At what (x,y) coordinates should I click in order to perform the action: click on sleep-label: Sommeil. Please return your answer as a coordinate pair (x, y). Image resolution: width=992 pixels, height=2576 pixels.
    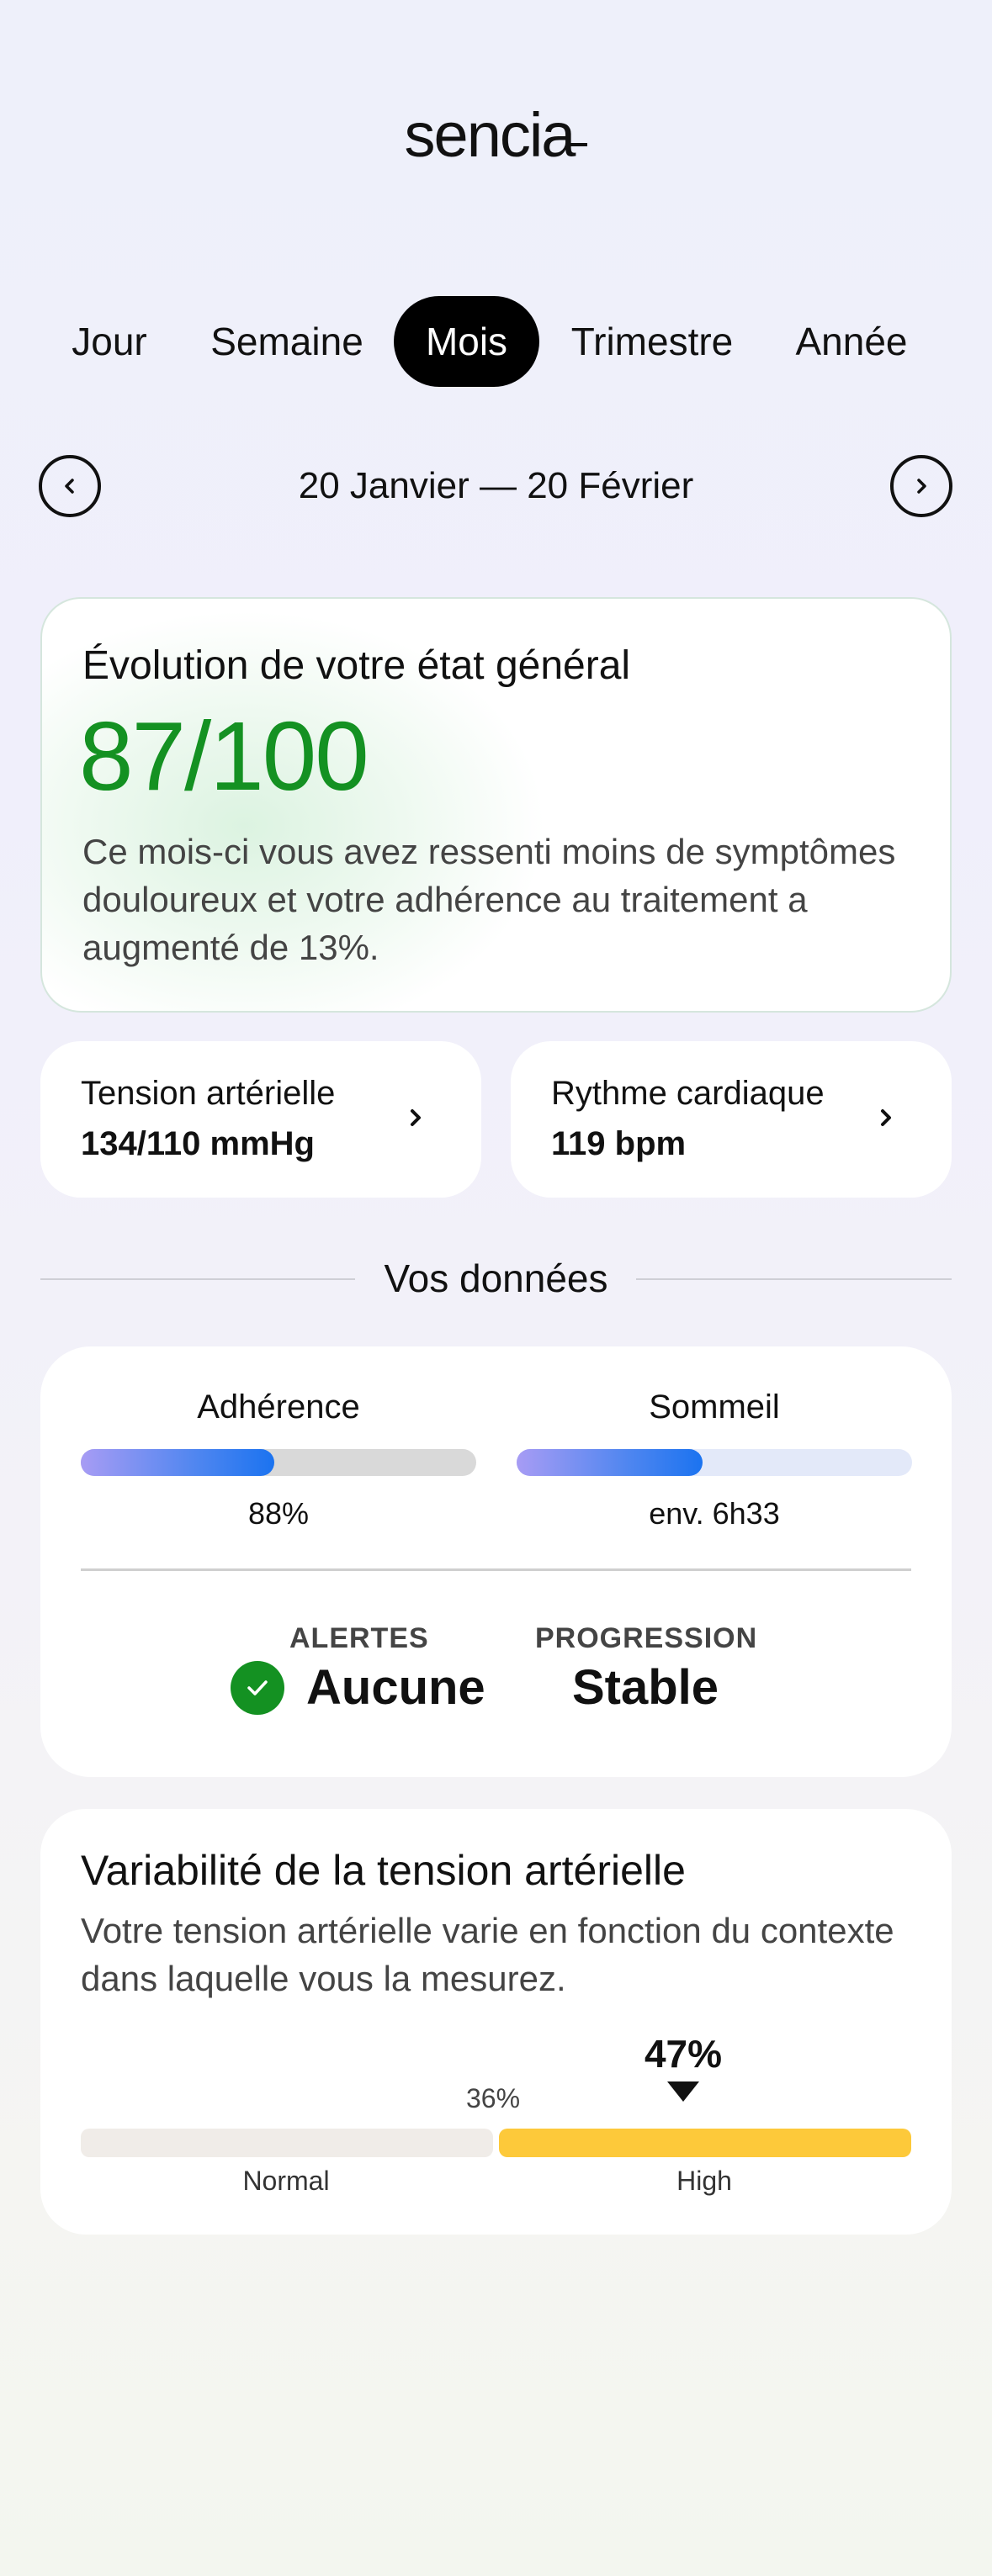
    Looking at the image, I should click on (714, 1407).